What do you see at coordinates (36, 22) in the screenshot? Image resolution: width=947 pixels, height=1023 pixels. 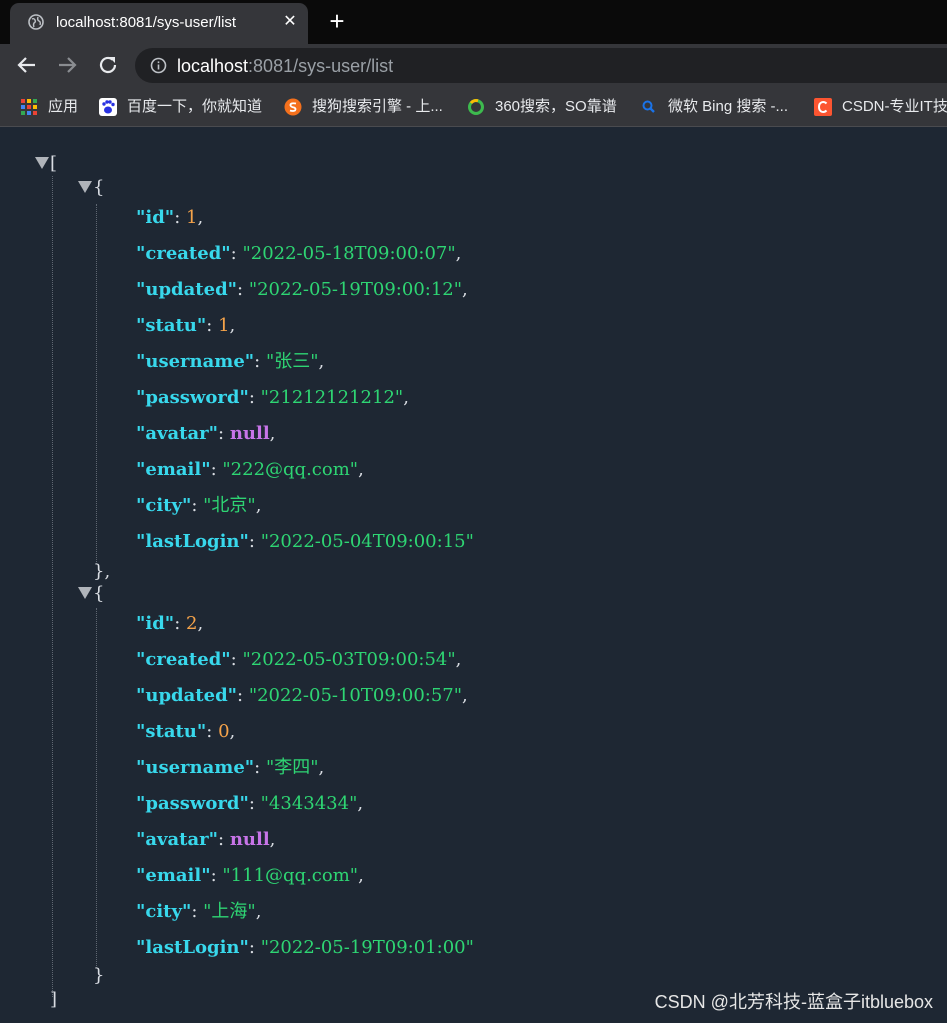 I see `globe-icon` at bounding box center [36, 22].